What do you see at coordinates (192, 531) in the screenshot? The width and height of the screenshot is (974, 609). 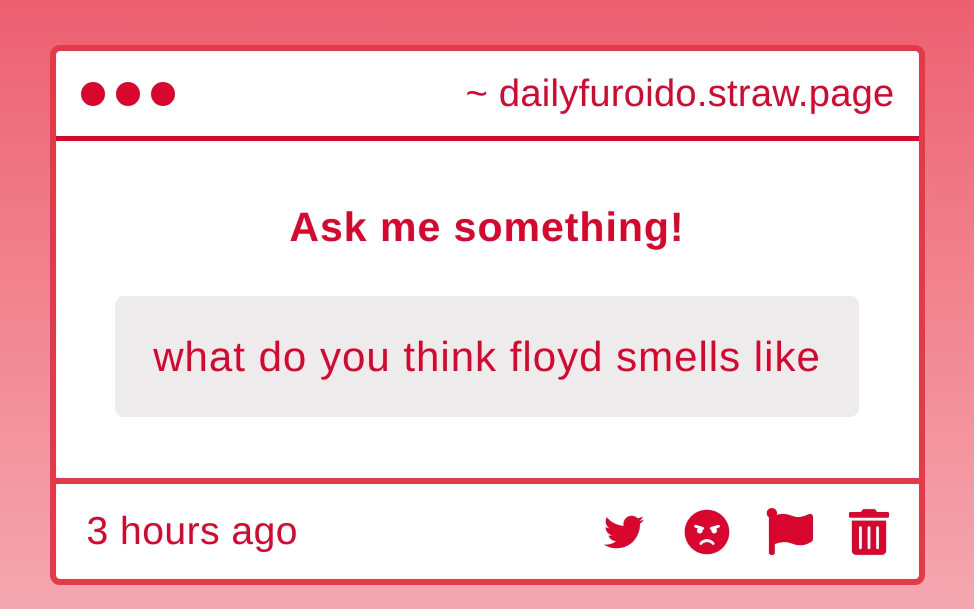 I see `timestamp: 3 hours ago` at bounding box center [192, 531].